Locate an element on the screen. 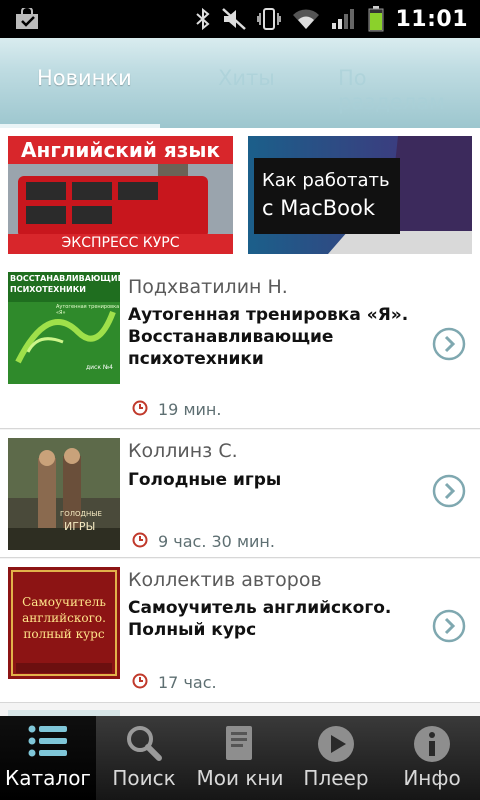 The image size is (480, 800). nav-label: Инфо is located at coordinates (432, 778).